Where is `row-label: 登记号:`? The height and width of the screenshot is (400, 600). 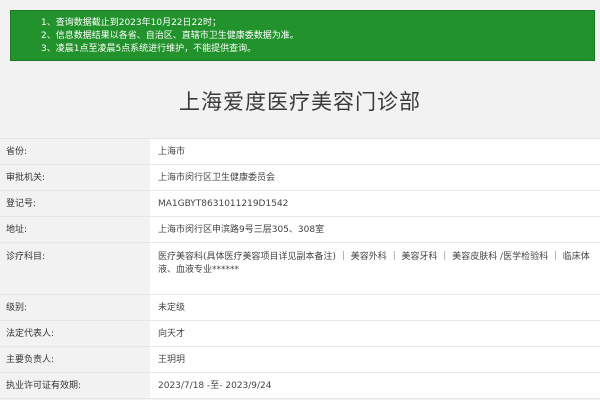 row-label: 登记号: is located at coordinates (75, 203).